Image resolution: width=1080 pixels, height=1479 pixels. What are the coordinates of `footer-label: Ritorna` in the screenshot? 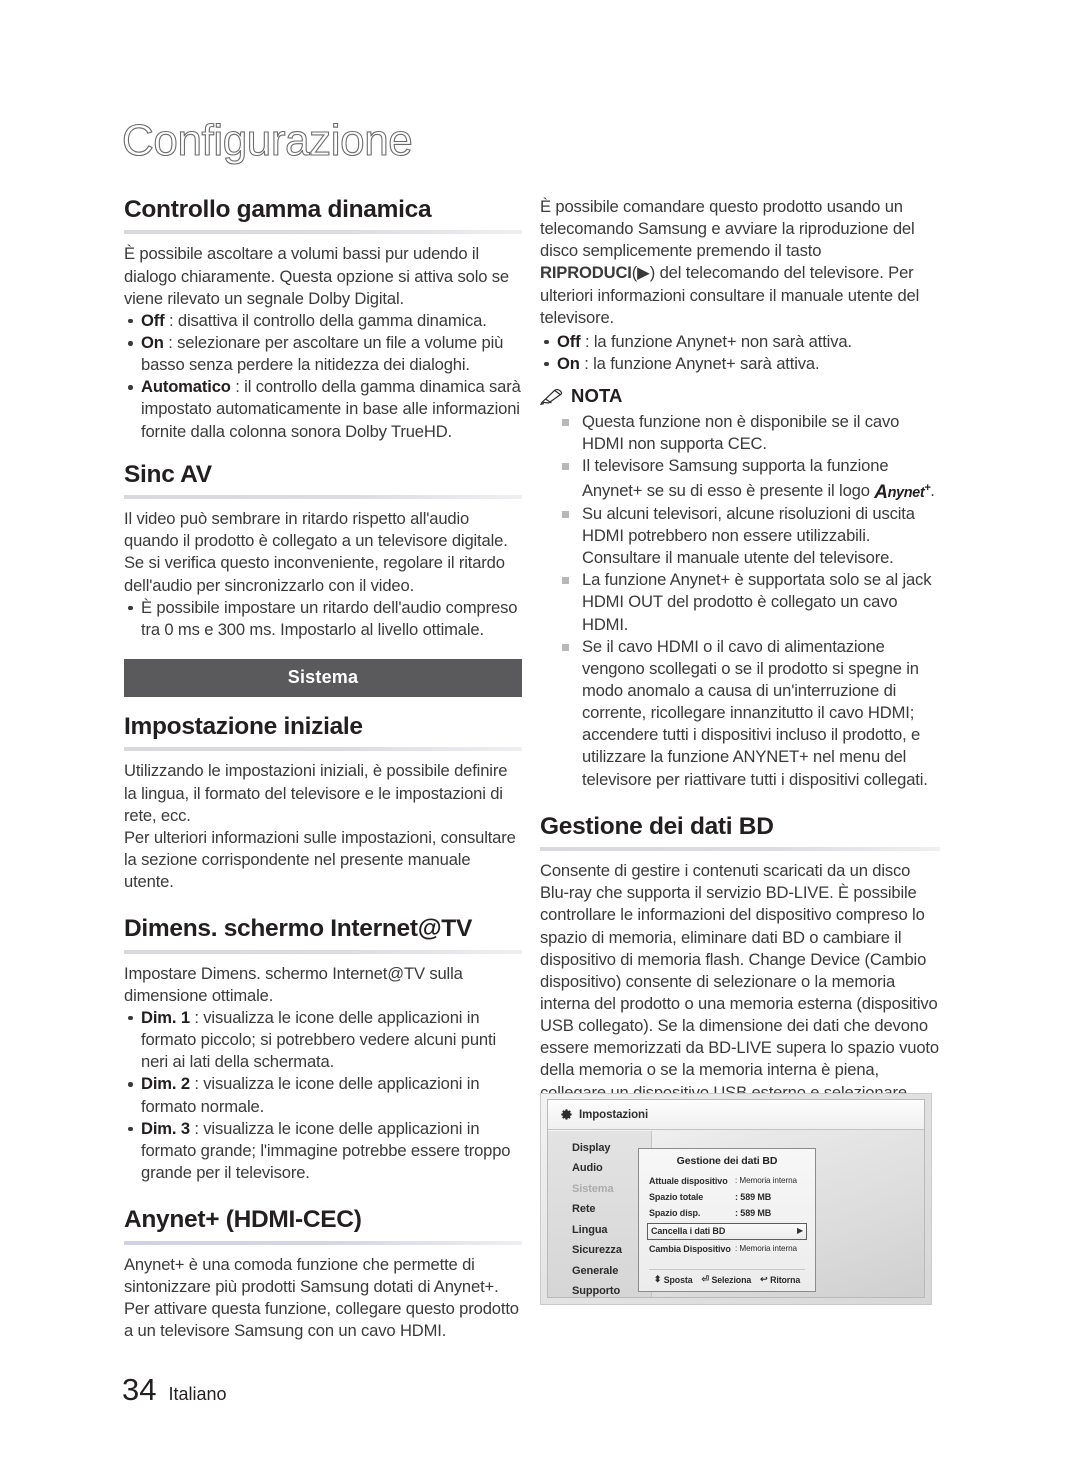 It's located at (785, 1279).